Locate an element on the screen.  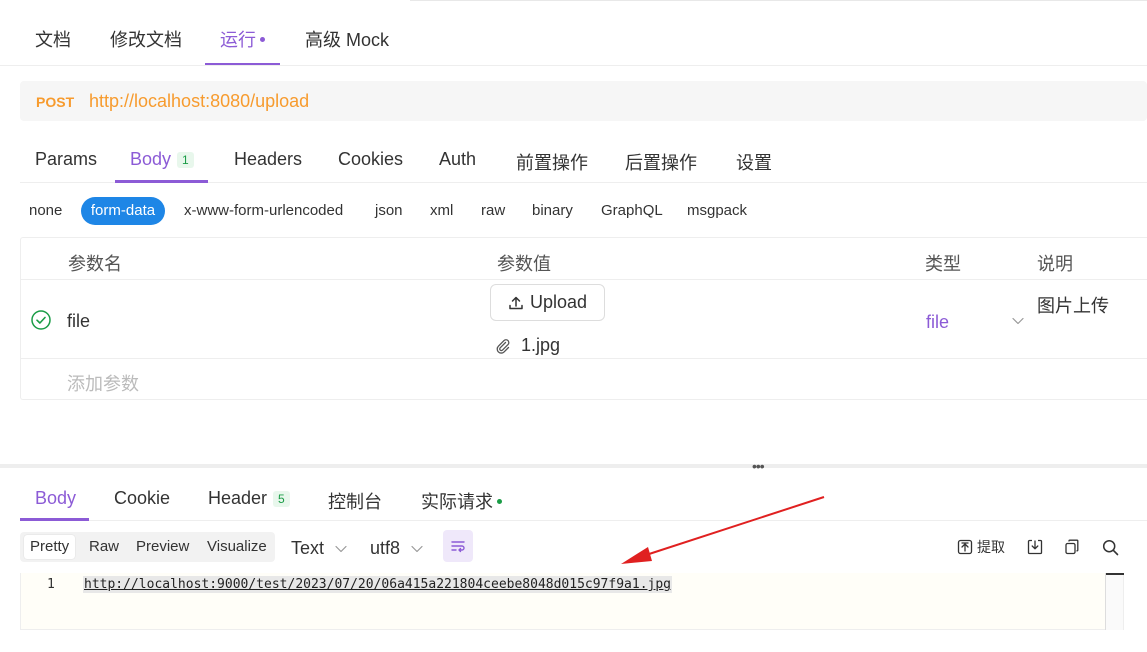
add-param-row: 添加参数 is located at coordinates (584, 380).